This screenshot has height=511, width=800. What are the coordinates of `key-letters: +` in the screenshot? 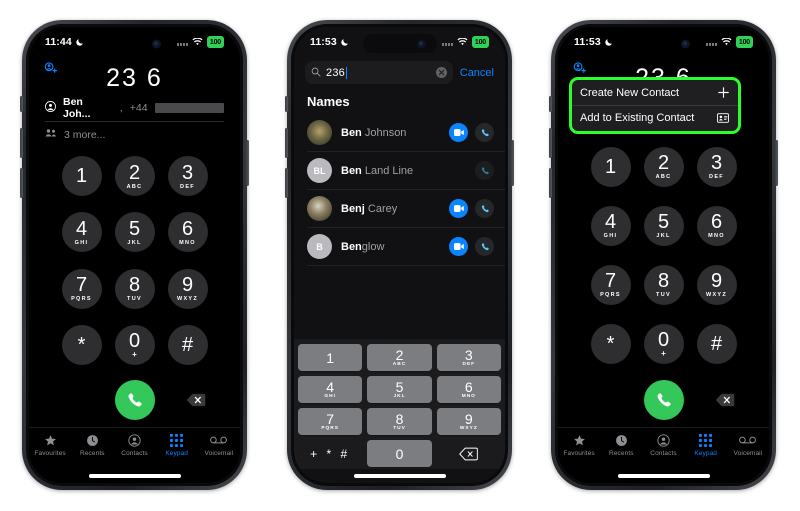 It's located at (134, 354).